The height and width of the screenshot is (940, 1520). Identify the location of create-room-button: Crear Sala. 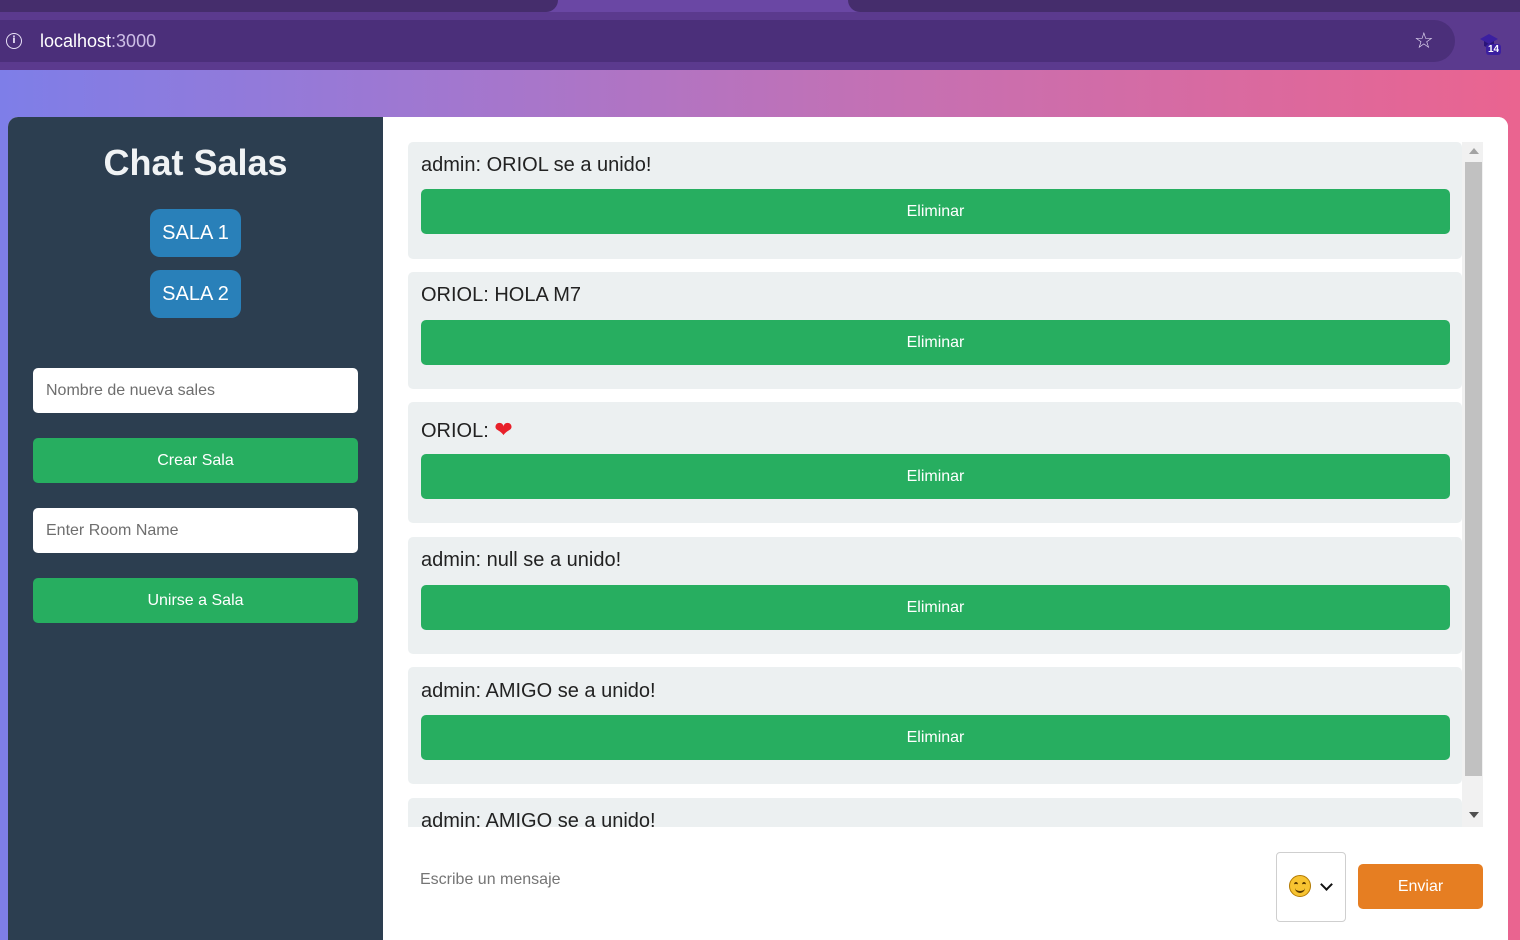
(195, 460).